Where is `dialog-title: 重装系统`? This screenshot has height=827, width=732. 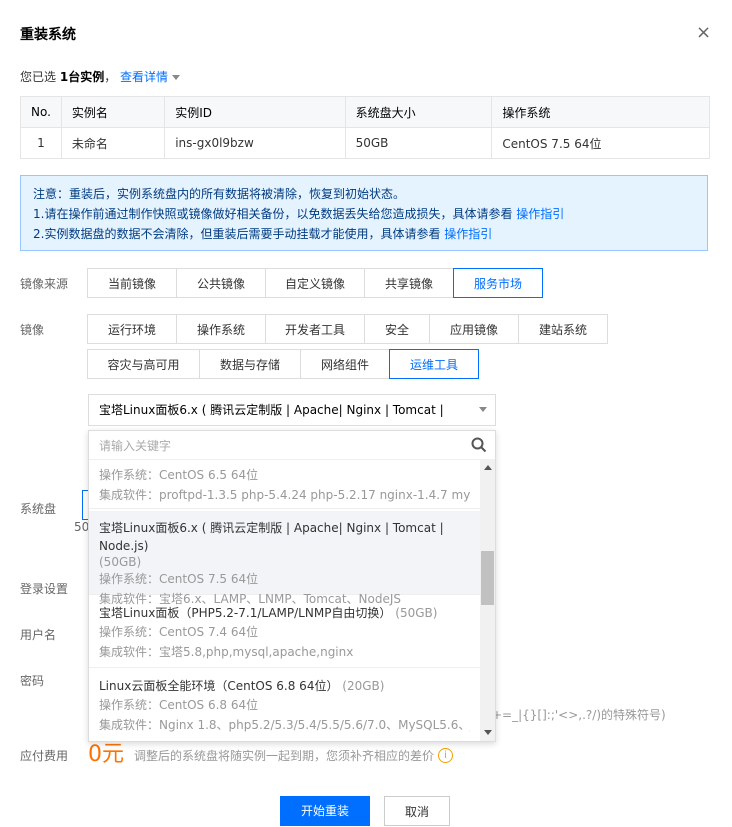 dialog-title: 重装系统 is located at coordinates (48, 35).